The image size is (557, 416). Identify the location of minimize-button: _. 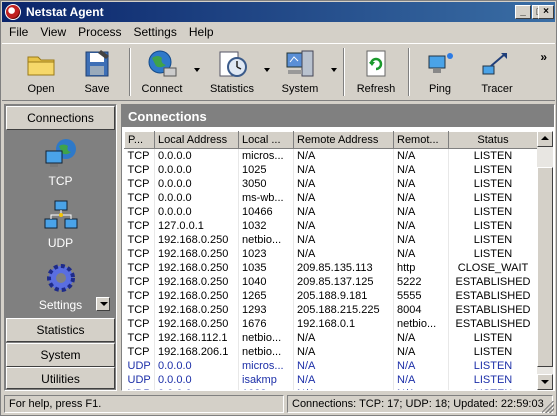
(523, 12).